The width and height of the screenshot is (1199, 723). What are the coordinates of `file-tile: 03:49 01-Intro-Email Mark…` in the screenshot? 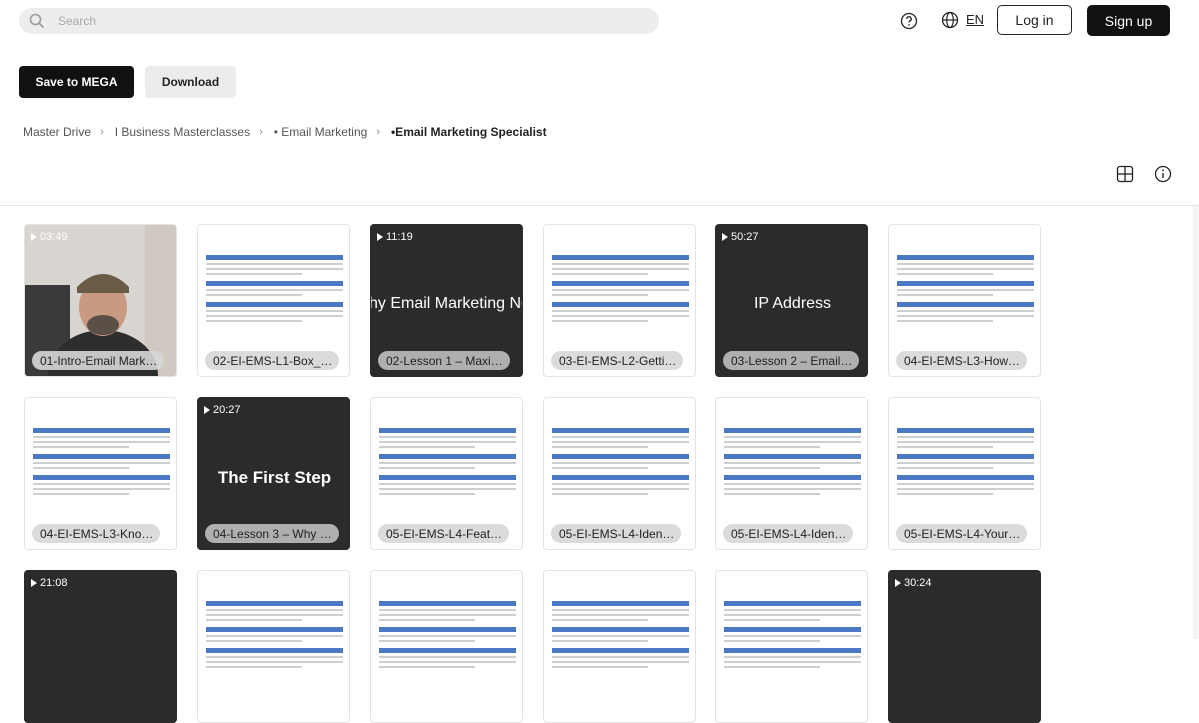 It's located at (100, 300).